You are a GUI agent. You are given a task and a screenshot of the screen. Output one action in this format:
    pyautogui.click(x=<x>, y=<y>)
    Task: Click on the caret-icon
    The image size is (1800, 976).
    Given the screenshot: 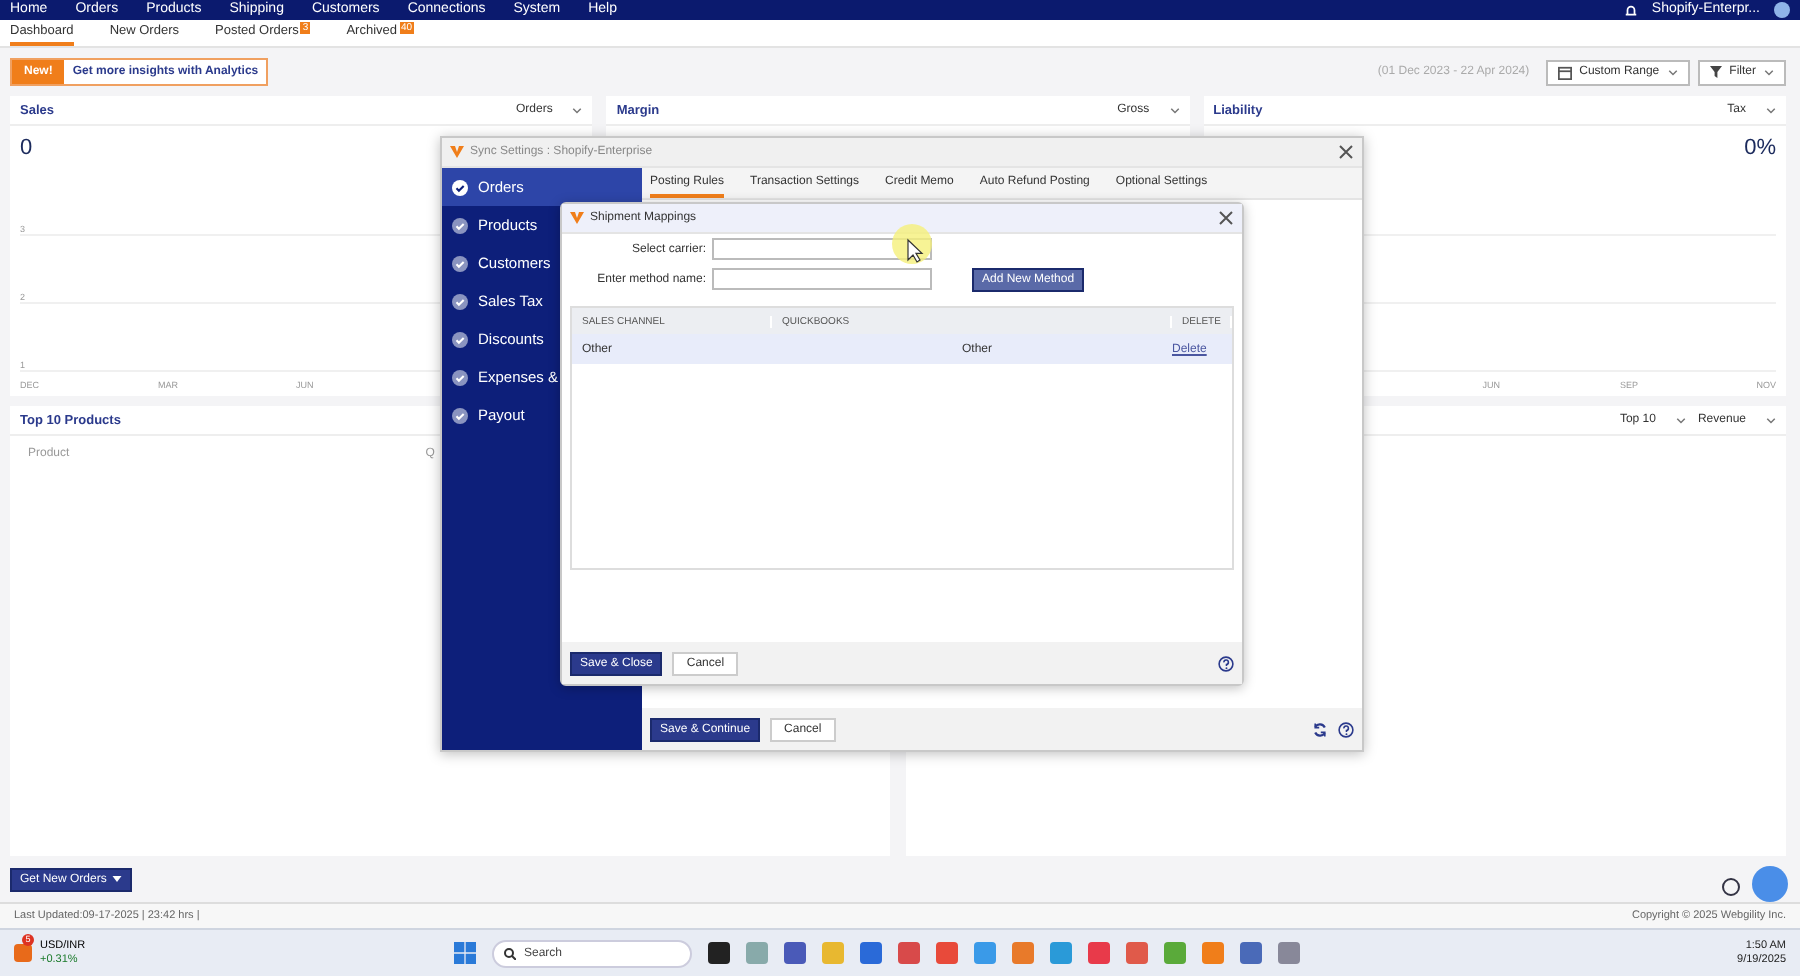 What is the action you would take?
    pyautogui.click(x=117, y=879)
    